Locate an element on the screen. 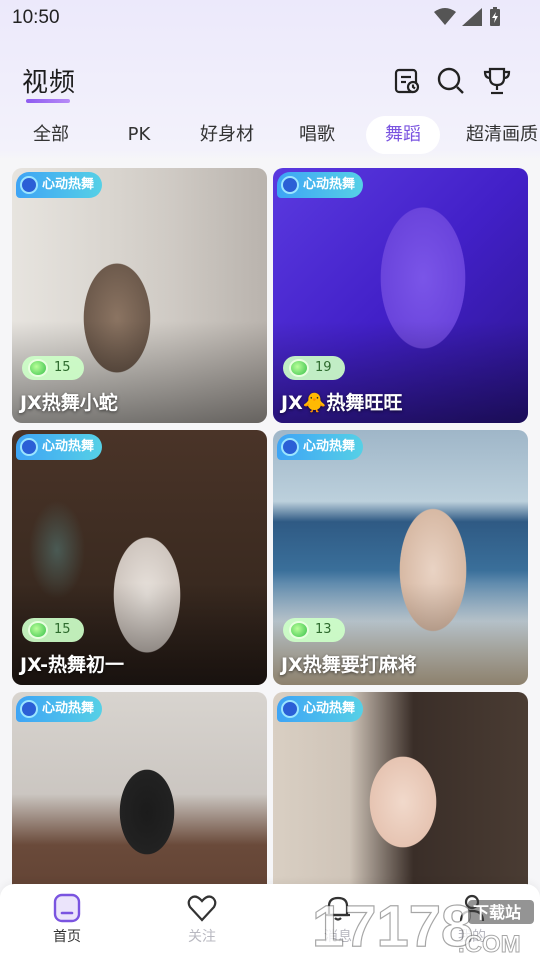  gift-count: 13 is located at coordinates (314, 630).